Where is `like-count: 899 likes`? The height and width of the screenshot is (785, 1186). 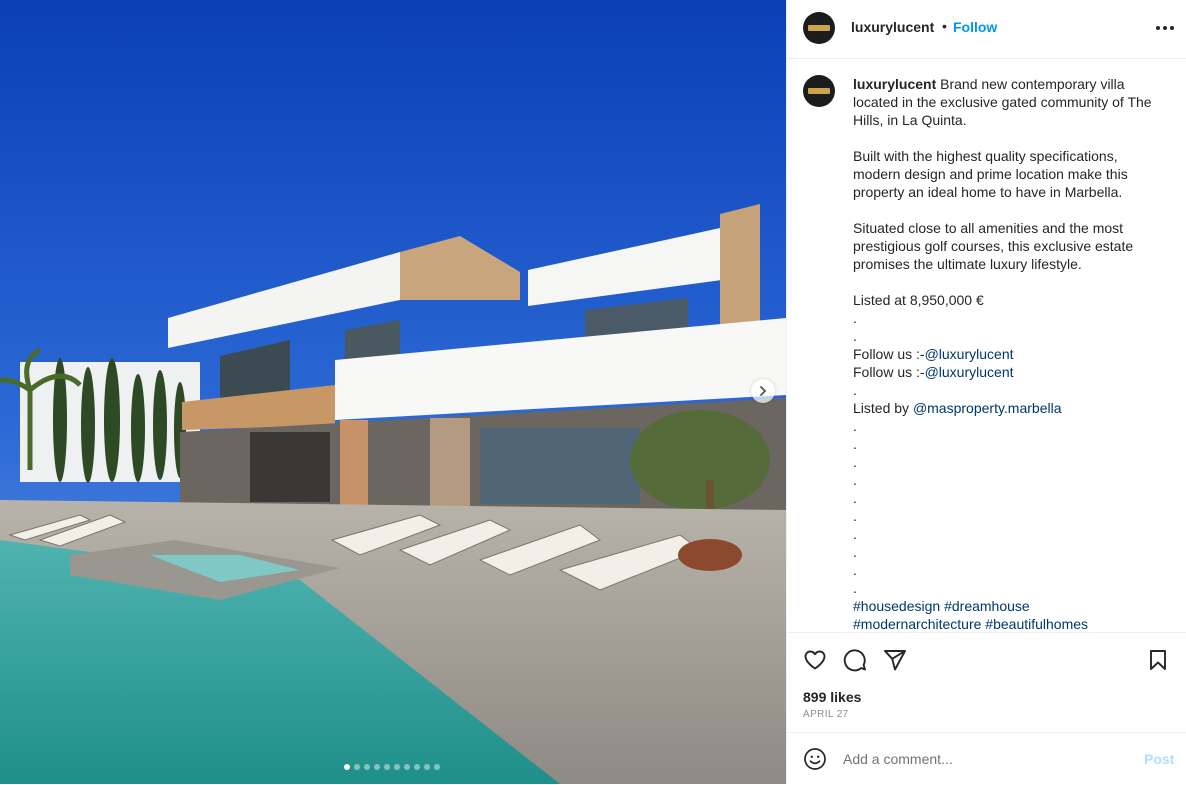 like-count: 899 likes is located at coordinates (832, 697).